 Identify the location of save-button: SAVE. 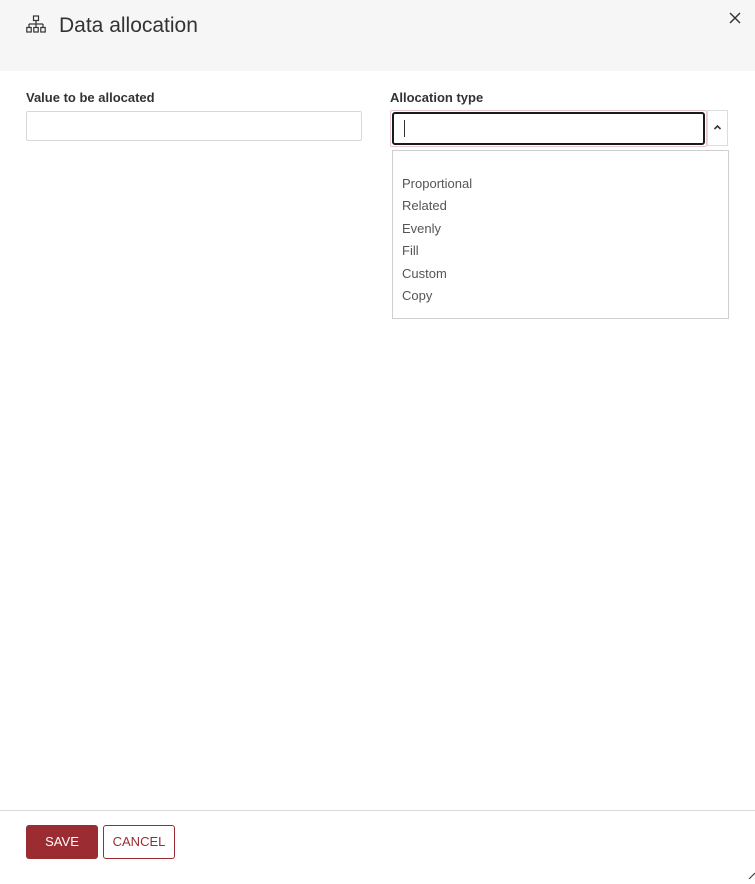
(62, 842).